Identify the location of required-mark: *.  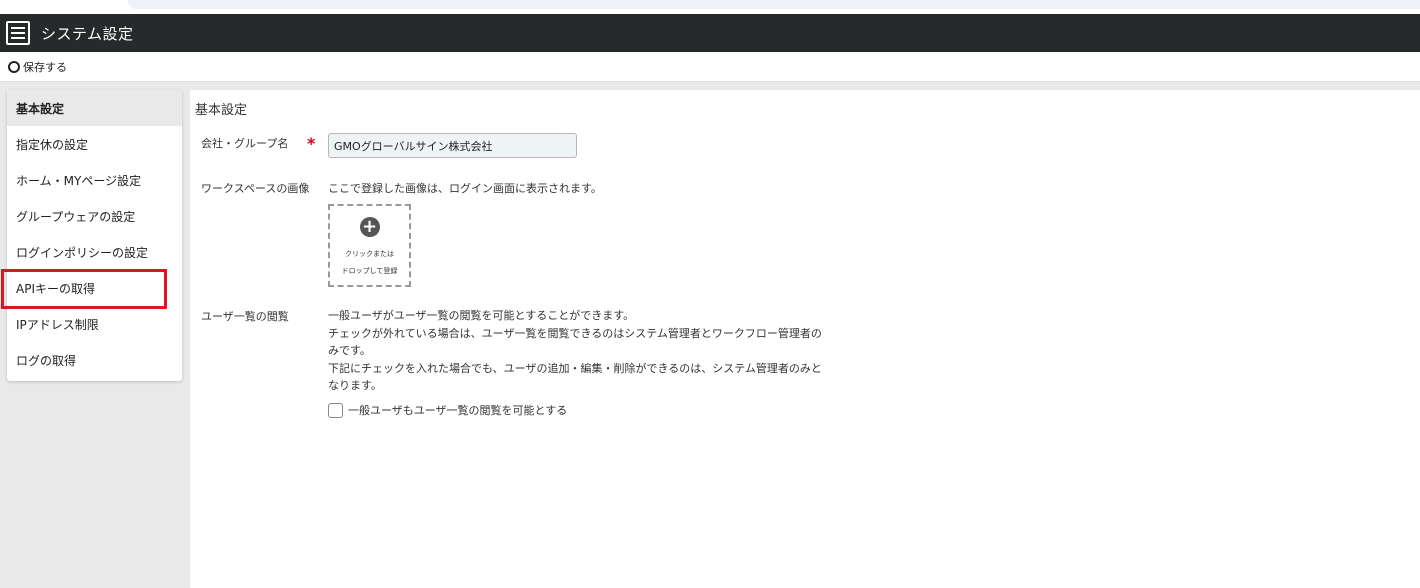
(311, 143).